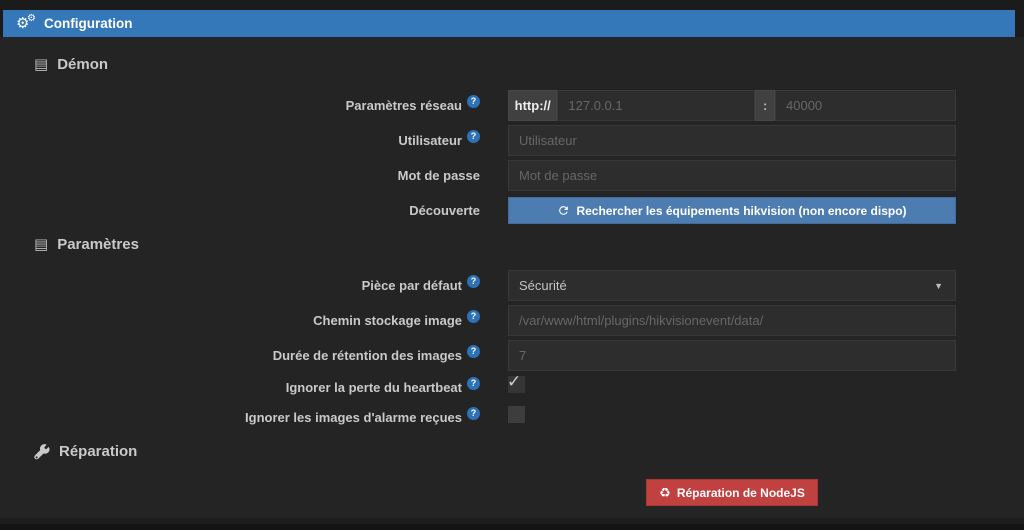  Describe the element at coordinates (403, 105) in the screenshot. I see `network-label: Paramètres réseau` at that location.